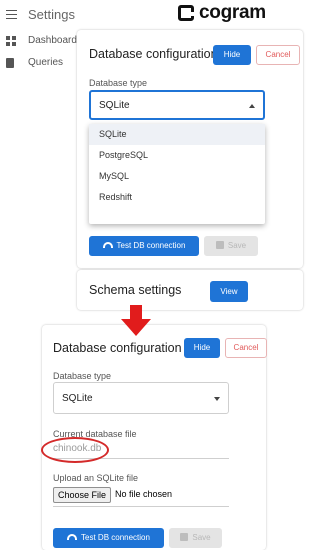 This screenshot has width=320, height=550. Describe the element at coordinates (52, 40) in the screenshot. I see `sidebar-item-label: Dashboard` at that location.